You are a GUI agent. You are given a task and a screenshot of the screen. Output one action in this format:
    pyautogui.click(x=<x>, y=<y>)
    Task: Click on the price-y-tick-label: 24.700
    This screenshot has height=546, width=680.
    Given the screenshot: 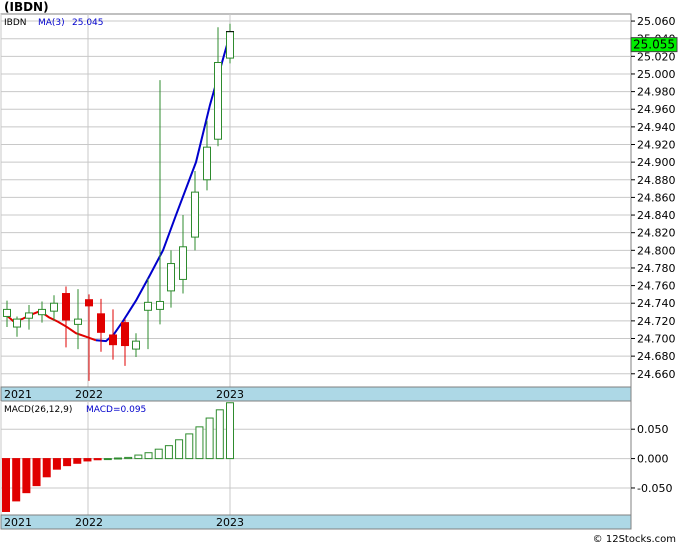 What is the action you would take?
    pyautogui.click(x=656, y=339)
    